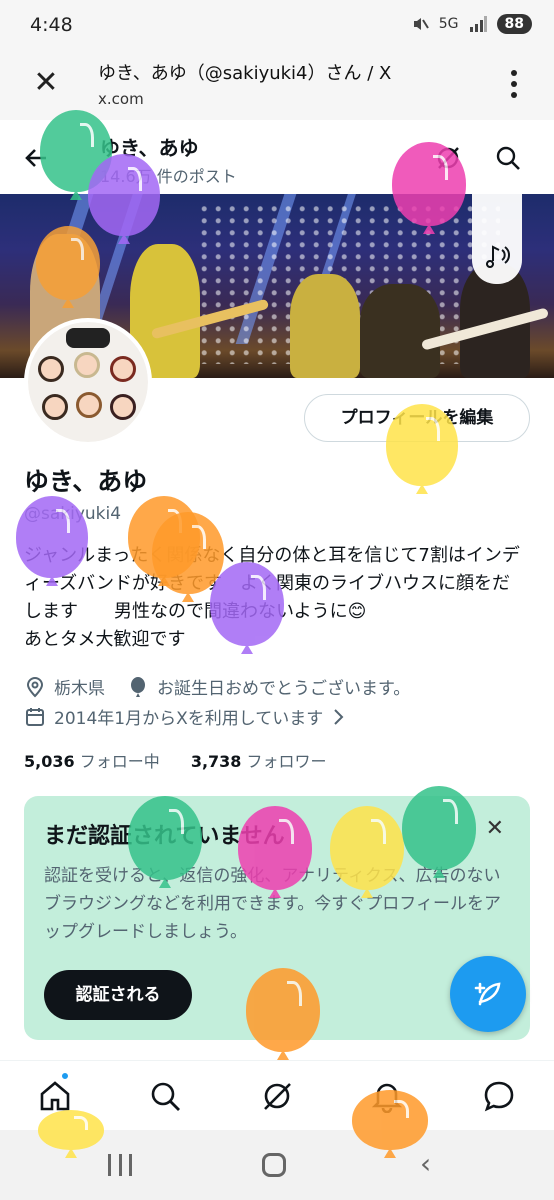 This screenshot has height=1200, width=554. Describe the element at coordinates (425, 1164) in the screenshot. I see `back-nav-icon: ‹` at that location.